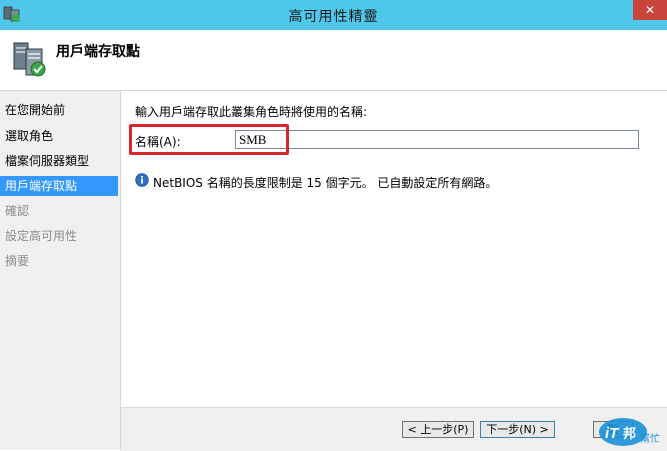 The image size is (667, 451). Describe the element at coordinates (394, 429) in the screenshot. I see `wizard-footer: < 上一步(P) 下一步(N) > 取` at that location.